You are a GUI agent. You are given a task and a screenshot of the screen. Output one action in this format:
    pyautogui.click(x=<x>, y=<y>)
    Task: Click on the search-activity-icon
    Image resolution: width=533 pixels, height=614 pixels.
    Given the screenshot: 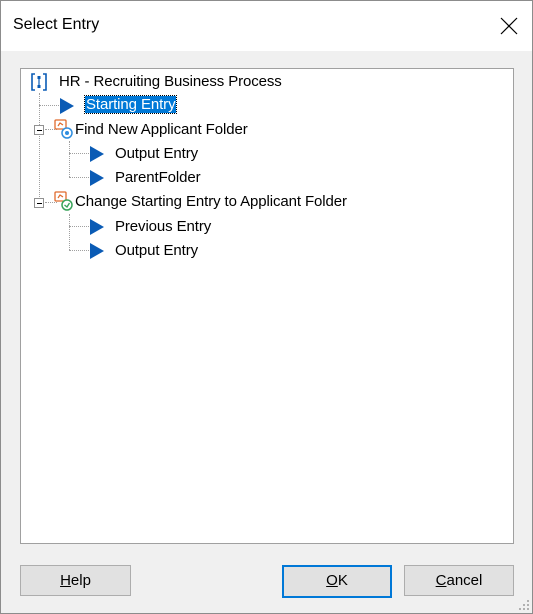 What is the action you would take?
    pyautogui.click(x=63, y=129)
    